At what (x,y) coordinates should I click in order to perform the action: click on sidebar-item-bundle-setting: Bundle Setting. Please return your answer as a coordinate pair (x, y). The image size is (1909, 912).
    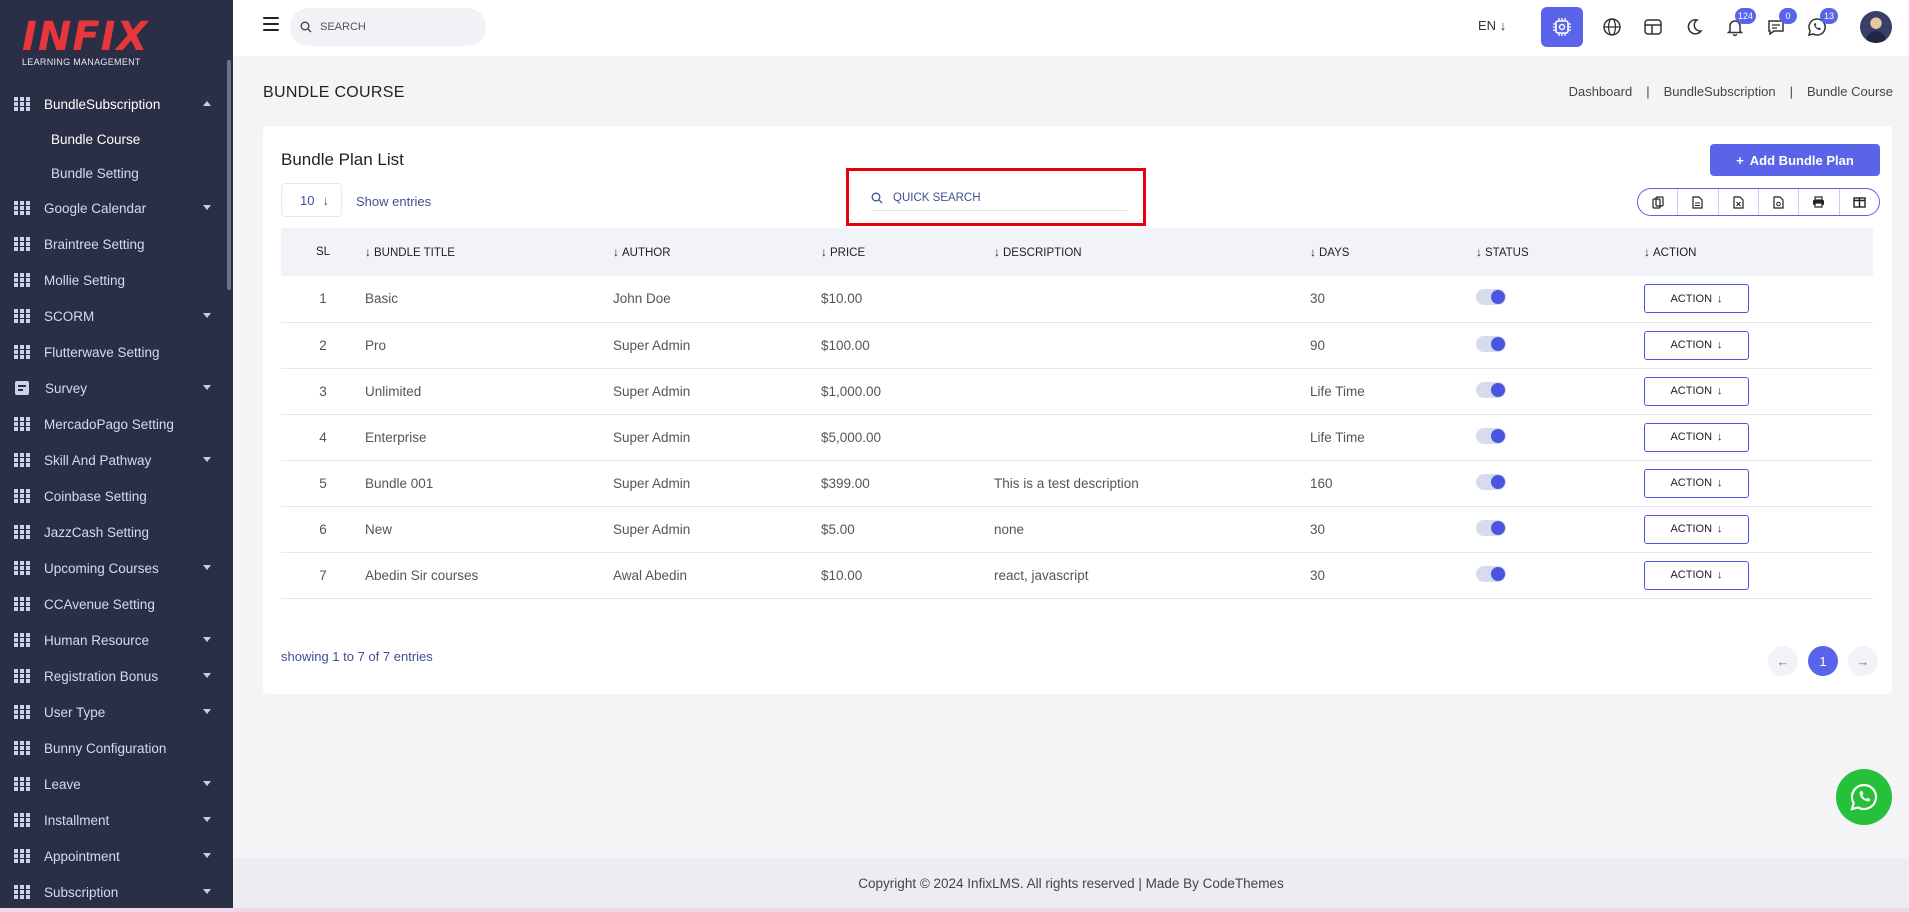
    Looking at the image, I should click on (116, 173).